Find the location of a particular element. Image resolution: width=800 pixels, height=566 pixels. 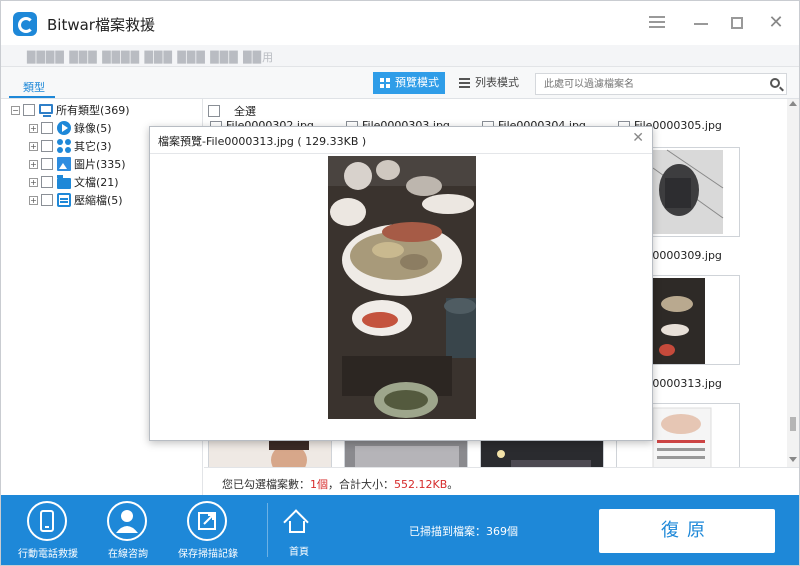

tree-item-label: 壓縮檔(5) is located at coordinates (98, 200).